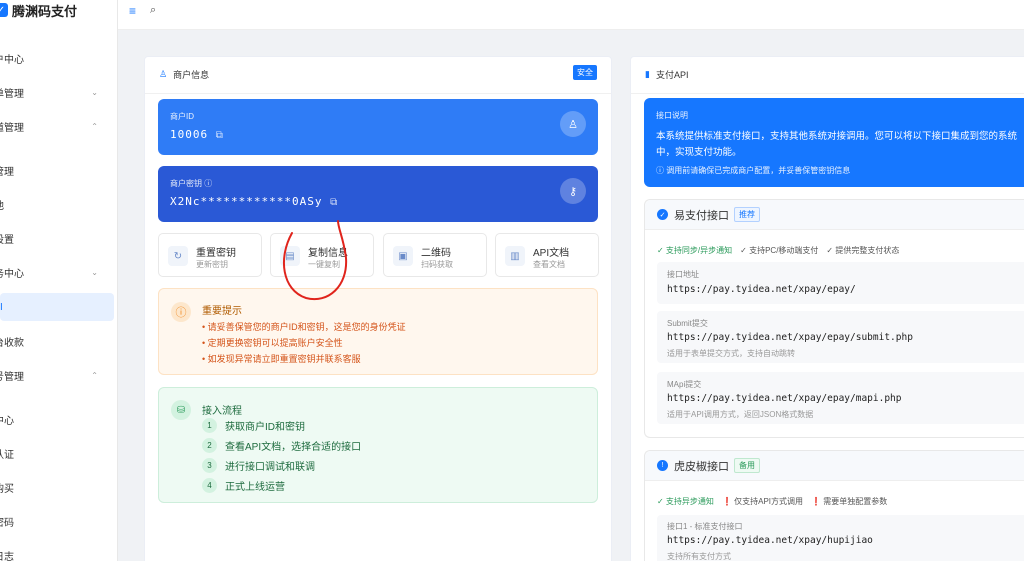 Image resolution: width=1024 pixels, height=561 pixels. I want to click on api-intro-text: 中，实现支付功能。, so click(699, 152).